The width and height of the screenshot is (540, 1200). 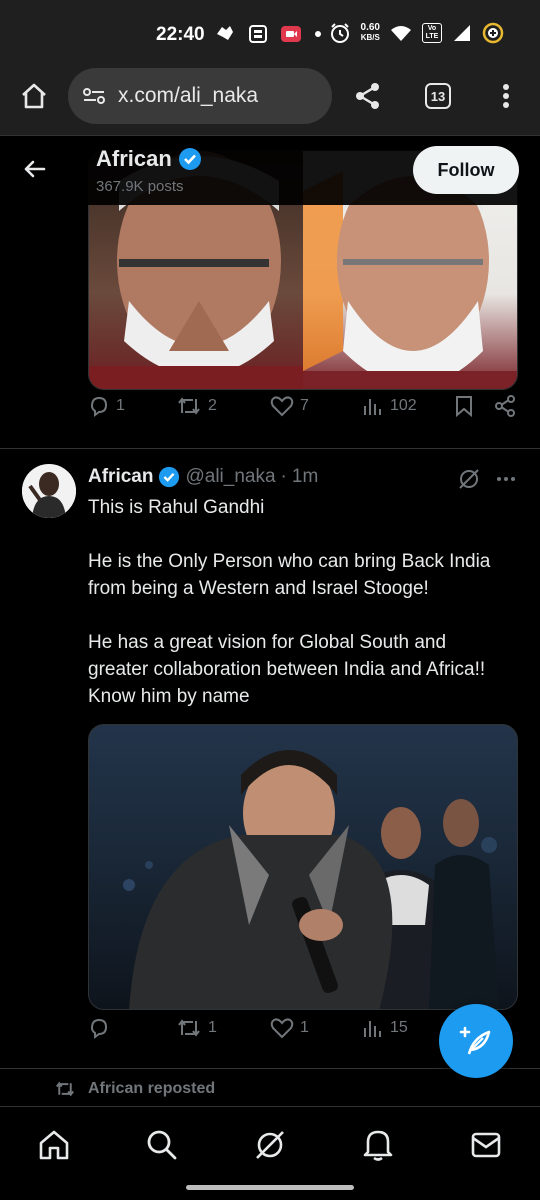 I want to click on bookmark-icon, so click(x=464, y=406).